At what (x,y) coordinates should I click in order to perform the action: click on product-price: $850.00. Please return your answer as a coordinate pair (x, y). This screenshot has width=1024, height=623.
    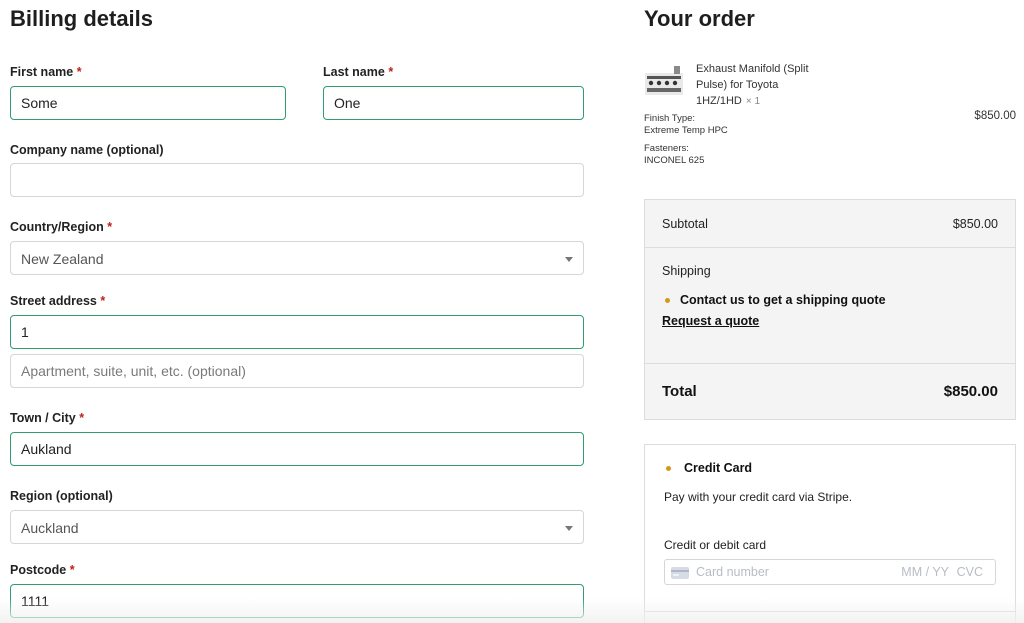
    Looking at the image, I should click on (995, 116).